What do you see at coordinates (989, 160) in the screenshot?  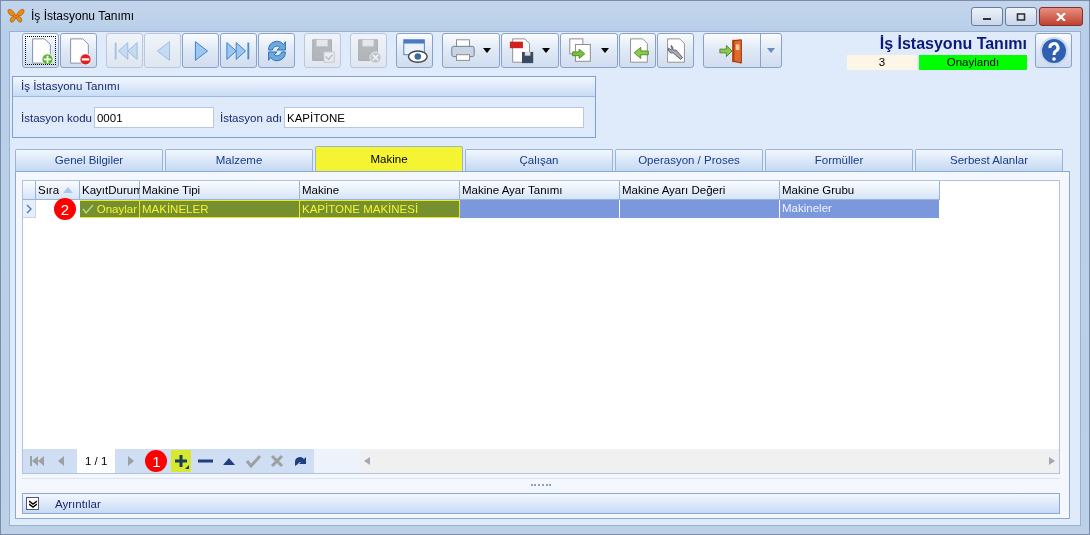 I see `tab: Serbest Alanlar` at bounding box center [989, 160].